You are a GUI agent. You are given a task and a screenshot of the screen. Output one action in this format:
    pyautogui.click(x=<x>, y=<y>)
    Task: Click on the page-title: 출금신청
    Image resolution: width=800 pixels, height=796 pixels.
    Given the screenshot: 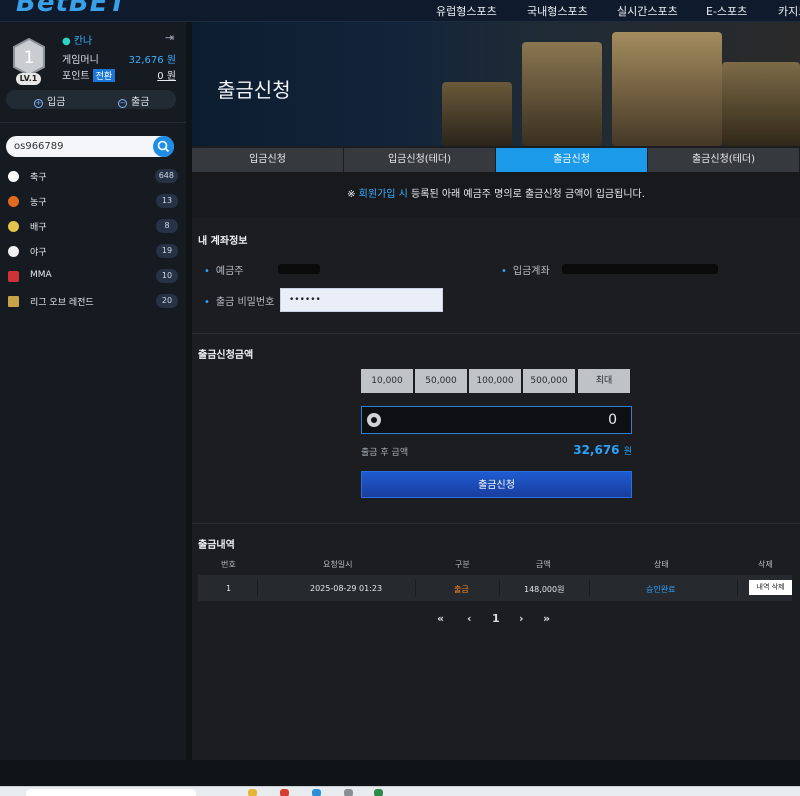 What is the action you would take?
    pyautogui.click(x=254, y=90)
    